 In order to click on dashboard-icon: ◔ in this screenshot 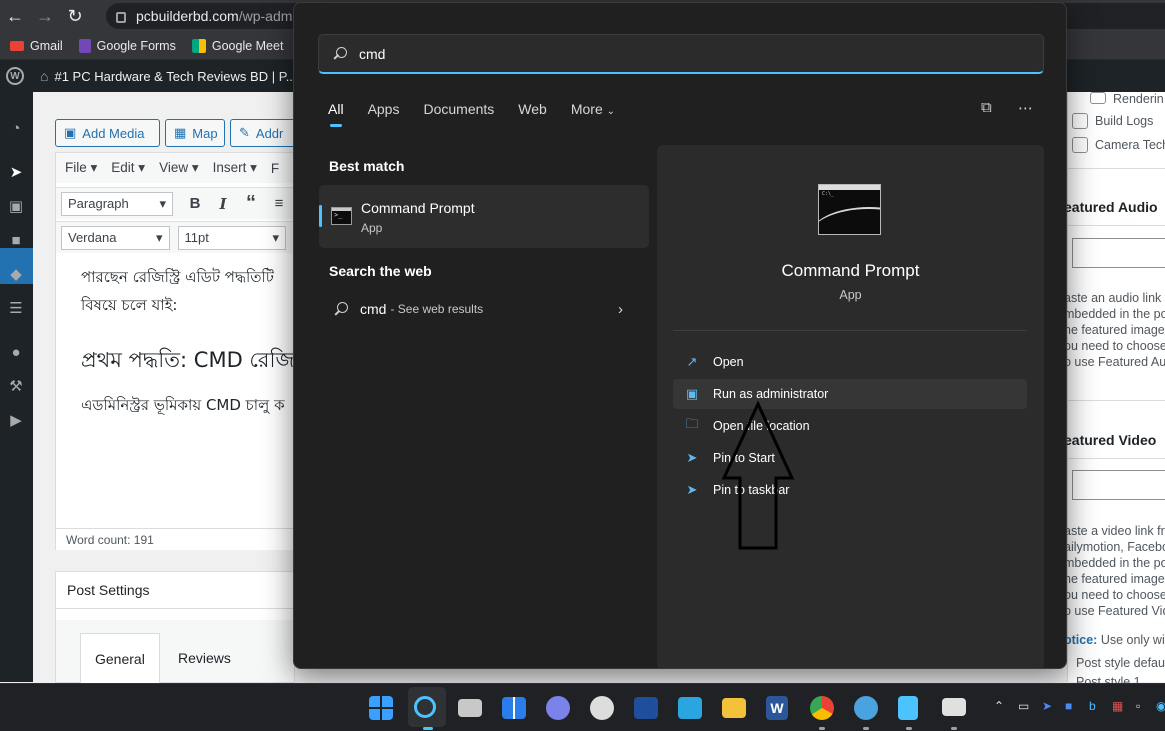, I will do `click(16, 128)`.